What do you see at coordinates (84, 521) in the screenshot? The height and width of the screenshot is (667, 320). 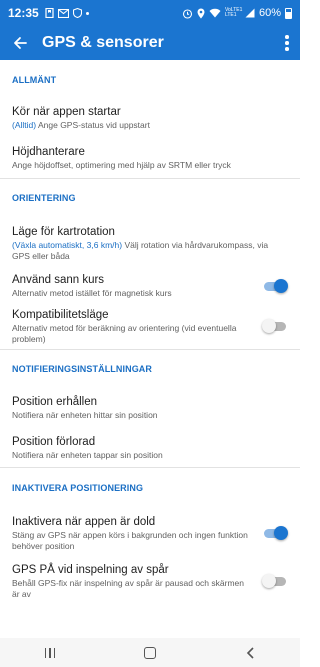 I see `pref-title: Inaktivera när appen är dold` at bounding box center [84, 521].